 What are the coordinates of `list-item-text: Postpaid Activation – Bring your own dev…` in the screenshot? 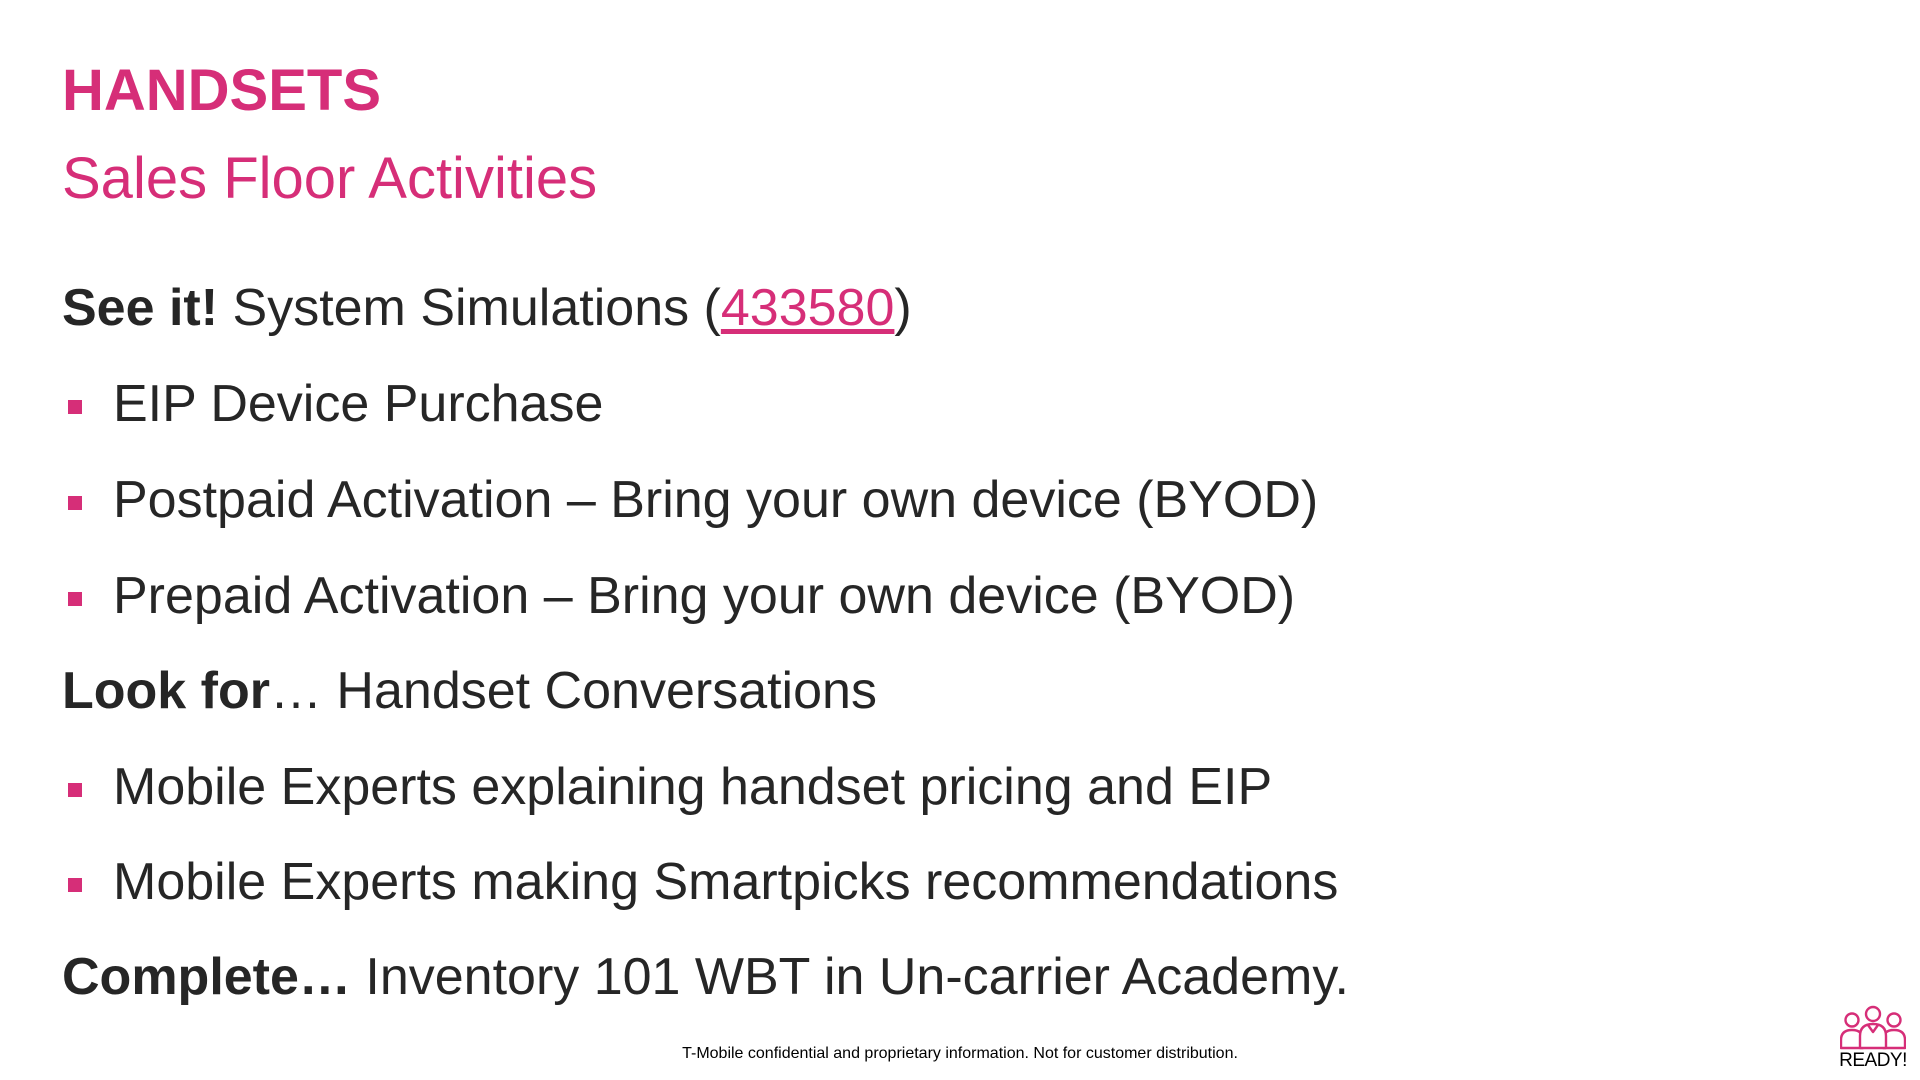 It's located at (716, 500).